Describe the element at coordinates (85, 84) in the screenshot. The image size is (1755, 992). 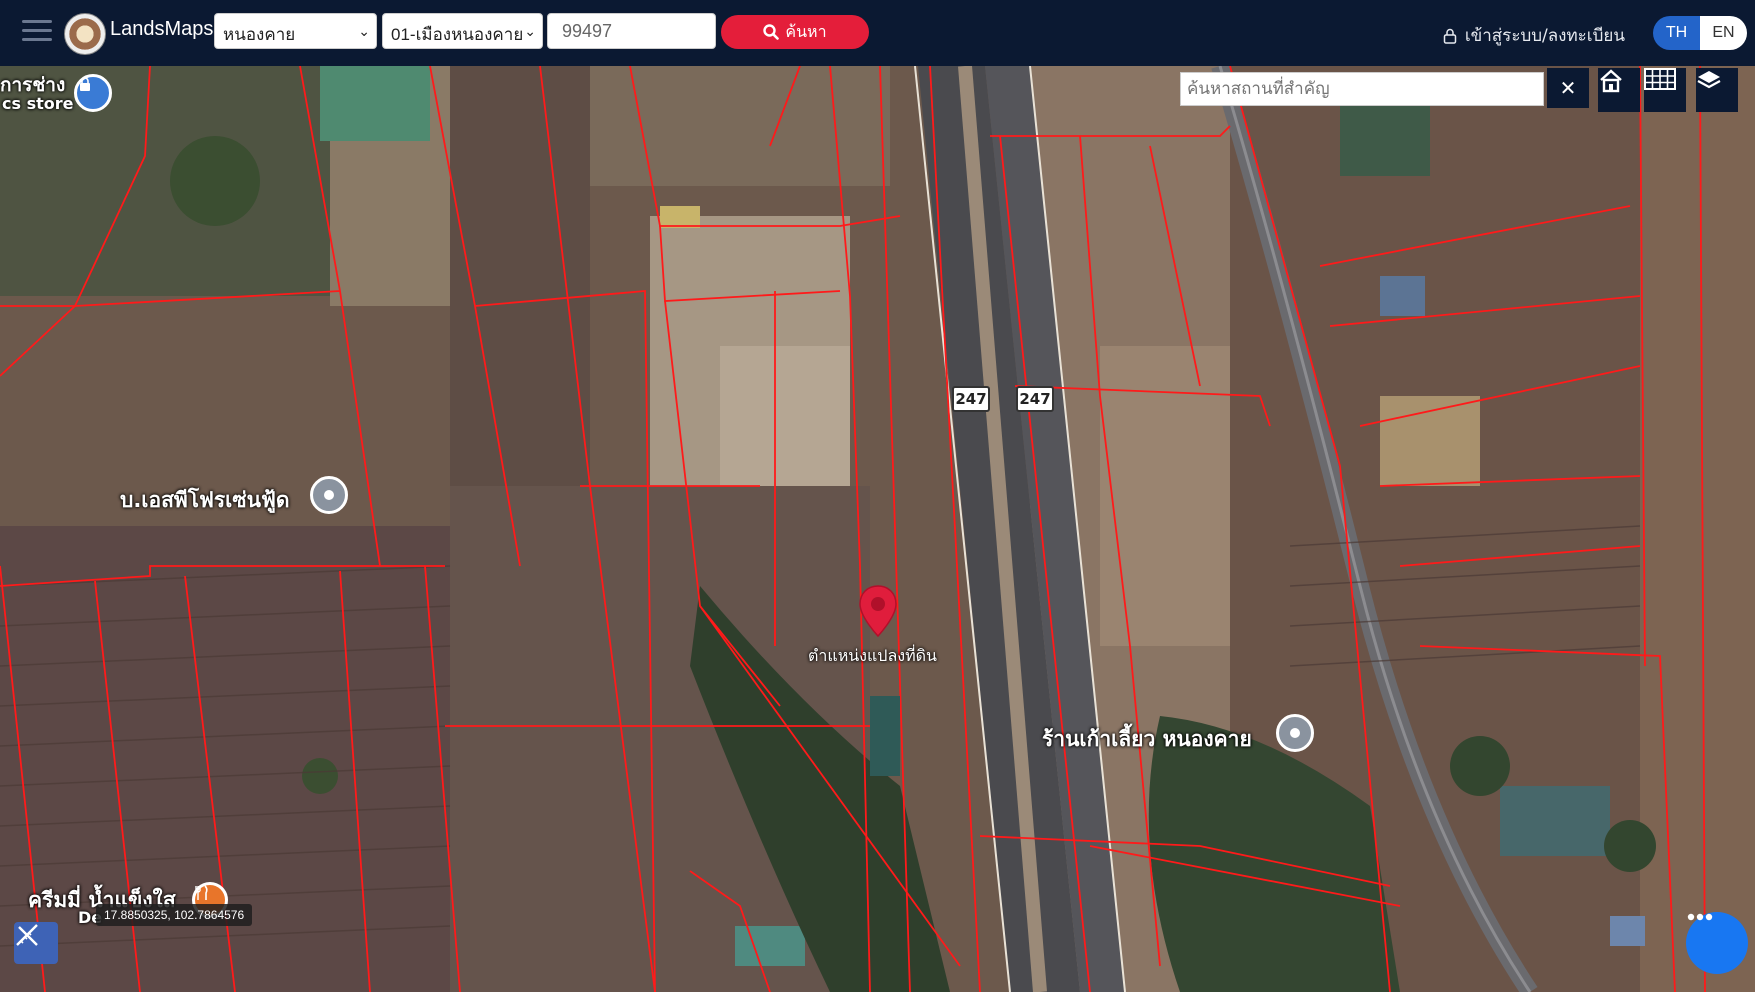
I see `lock-bag-icon` at that location.